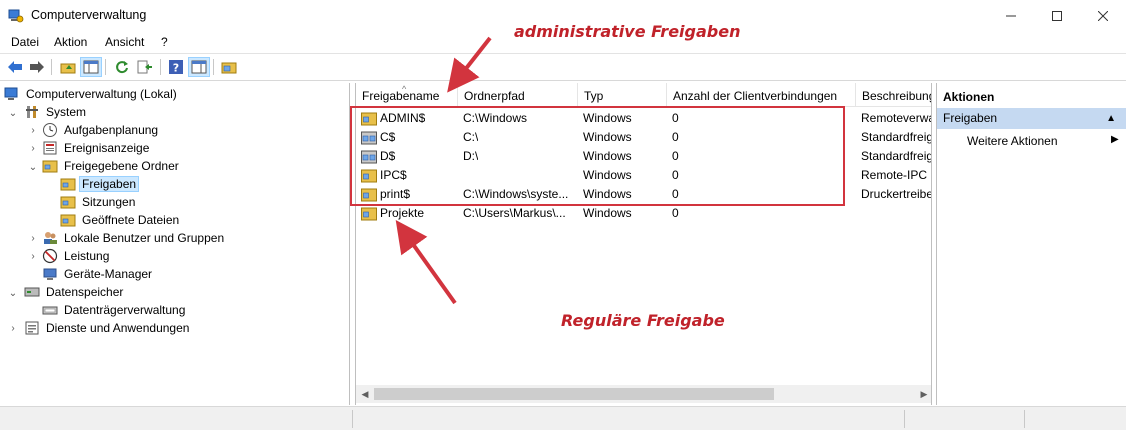  I want to click on tree-label-sitzungen: Sitzungen, so click(109, 202).